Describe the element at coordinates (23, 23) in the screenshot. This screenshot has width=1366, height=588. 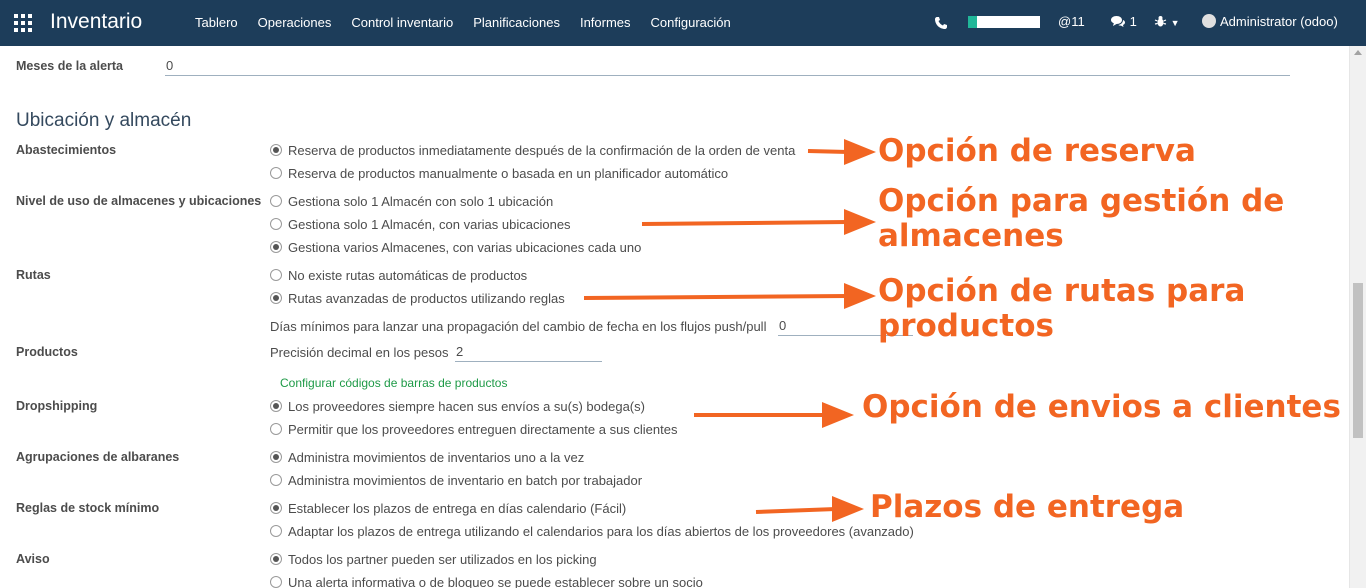
I see `apps-icon` at that location.